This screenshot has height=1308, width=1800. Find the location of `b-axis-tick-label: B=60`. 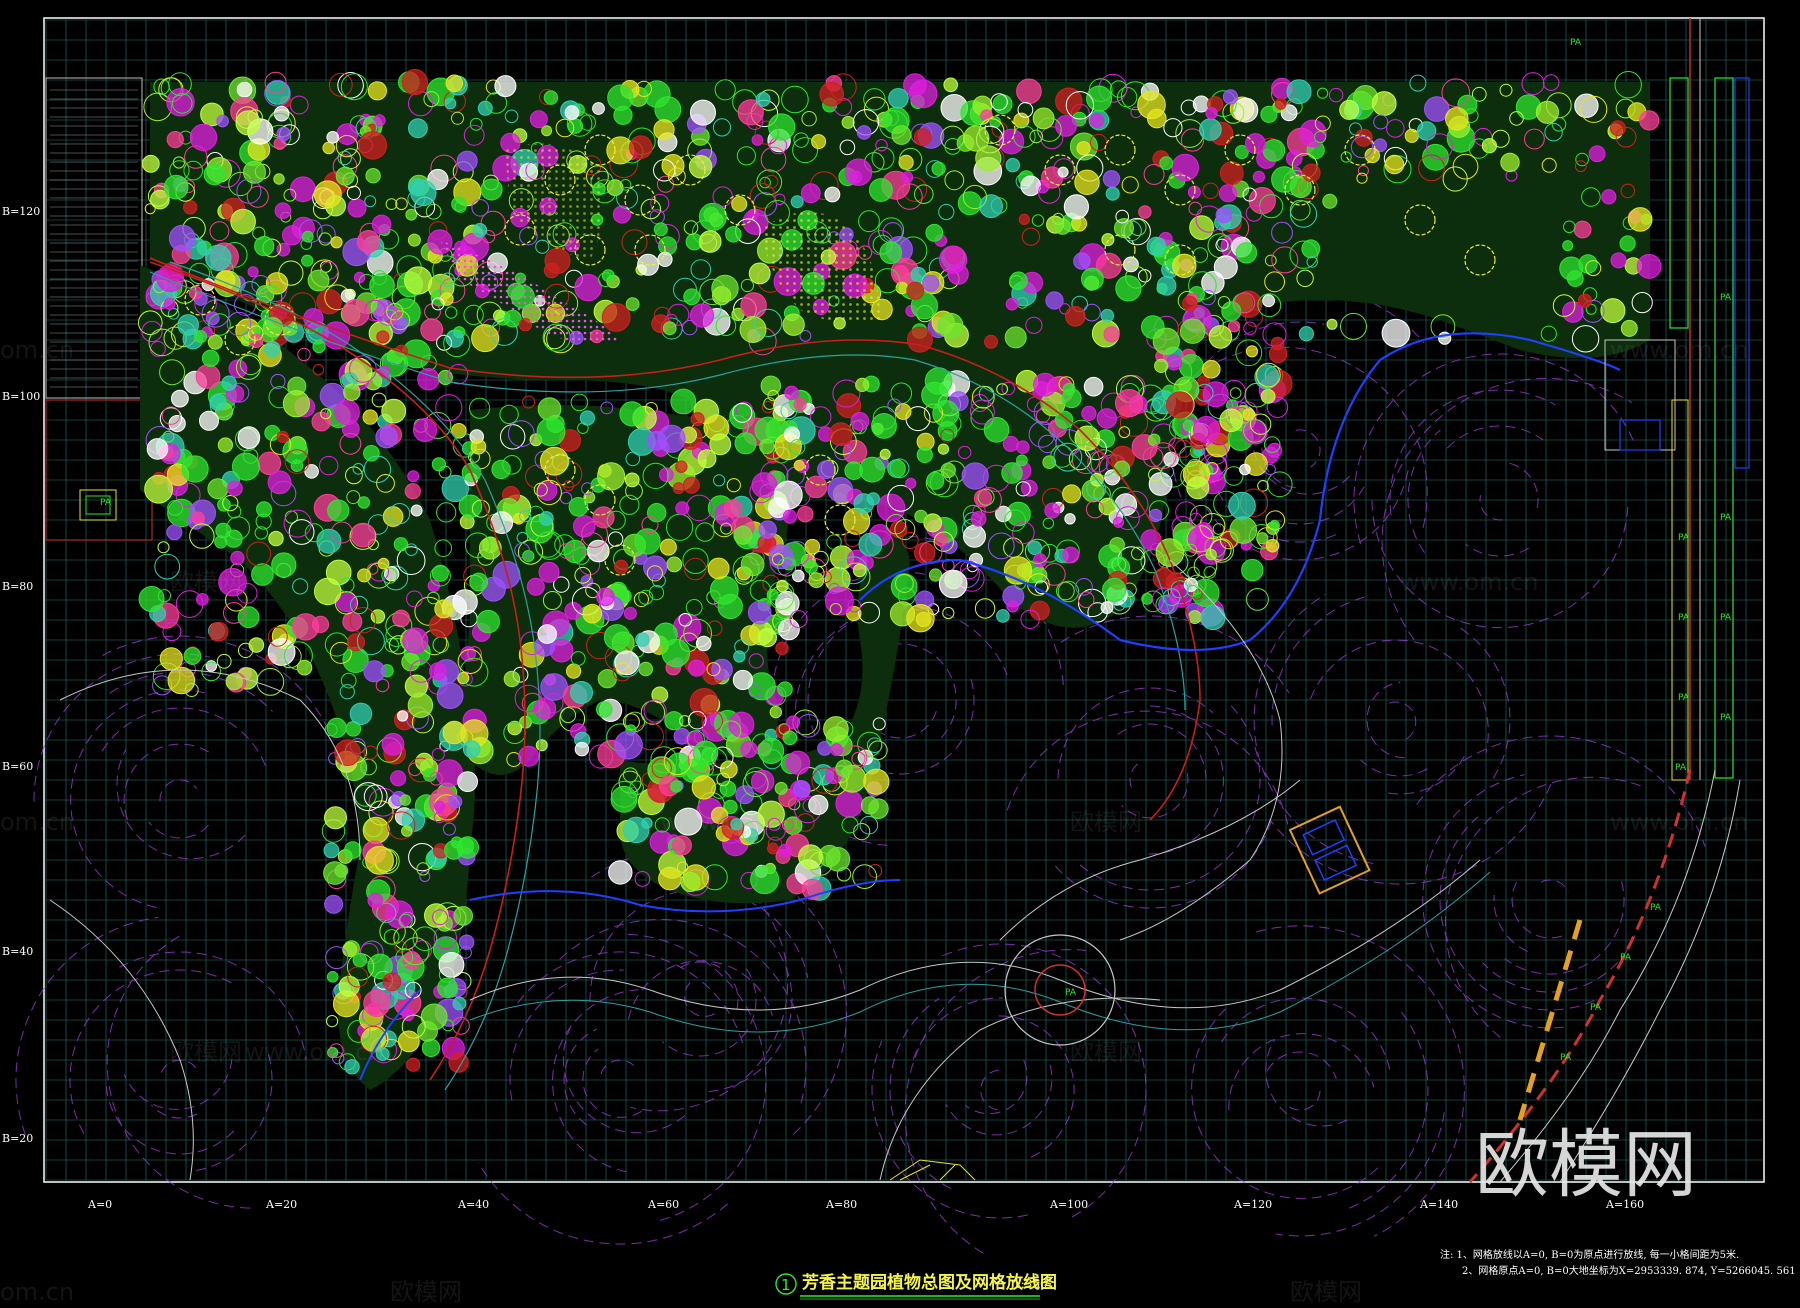

b-axis-tick-label: B=60 is located at coordinates (17, 766).